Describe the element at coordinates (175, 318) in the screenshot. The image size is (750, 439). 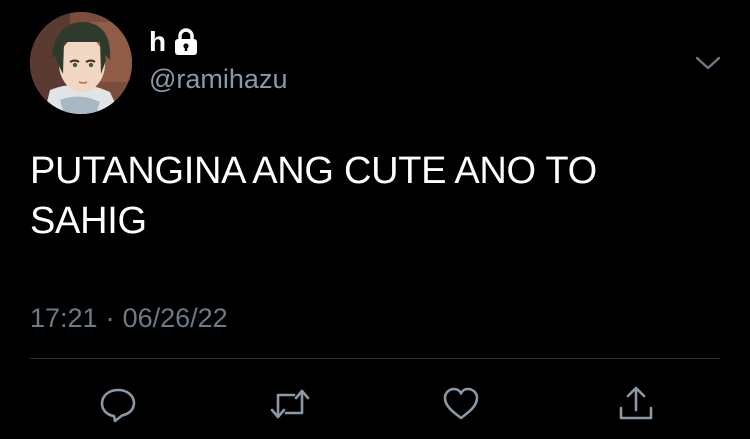
I see `tweet-date: 06/26/22` at that location.